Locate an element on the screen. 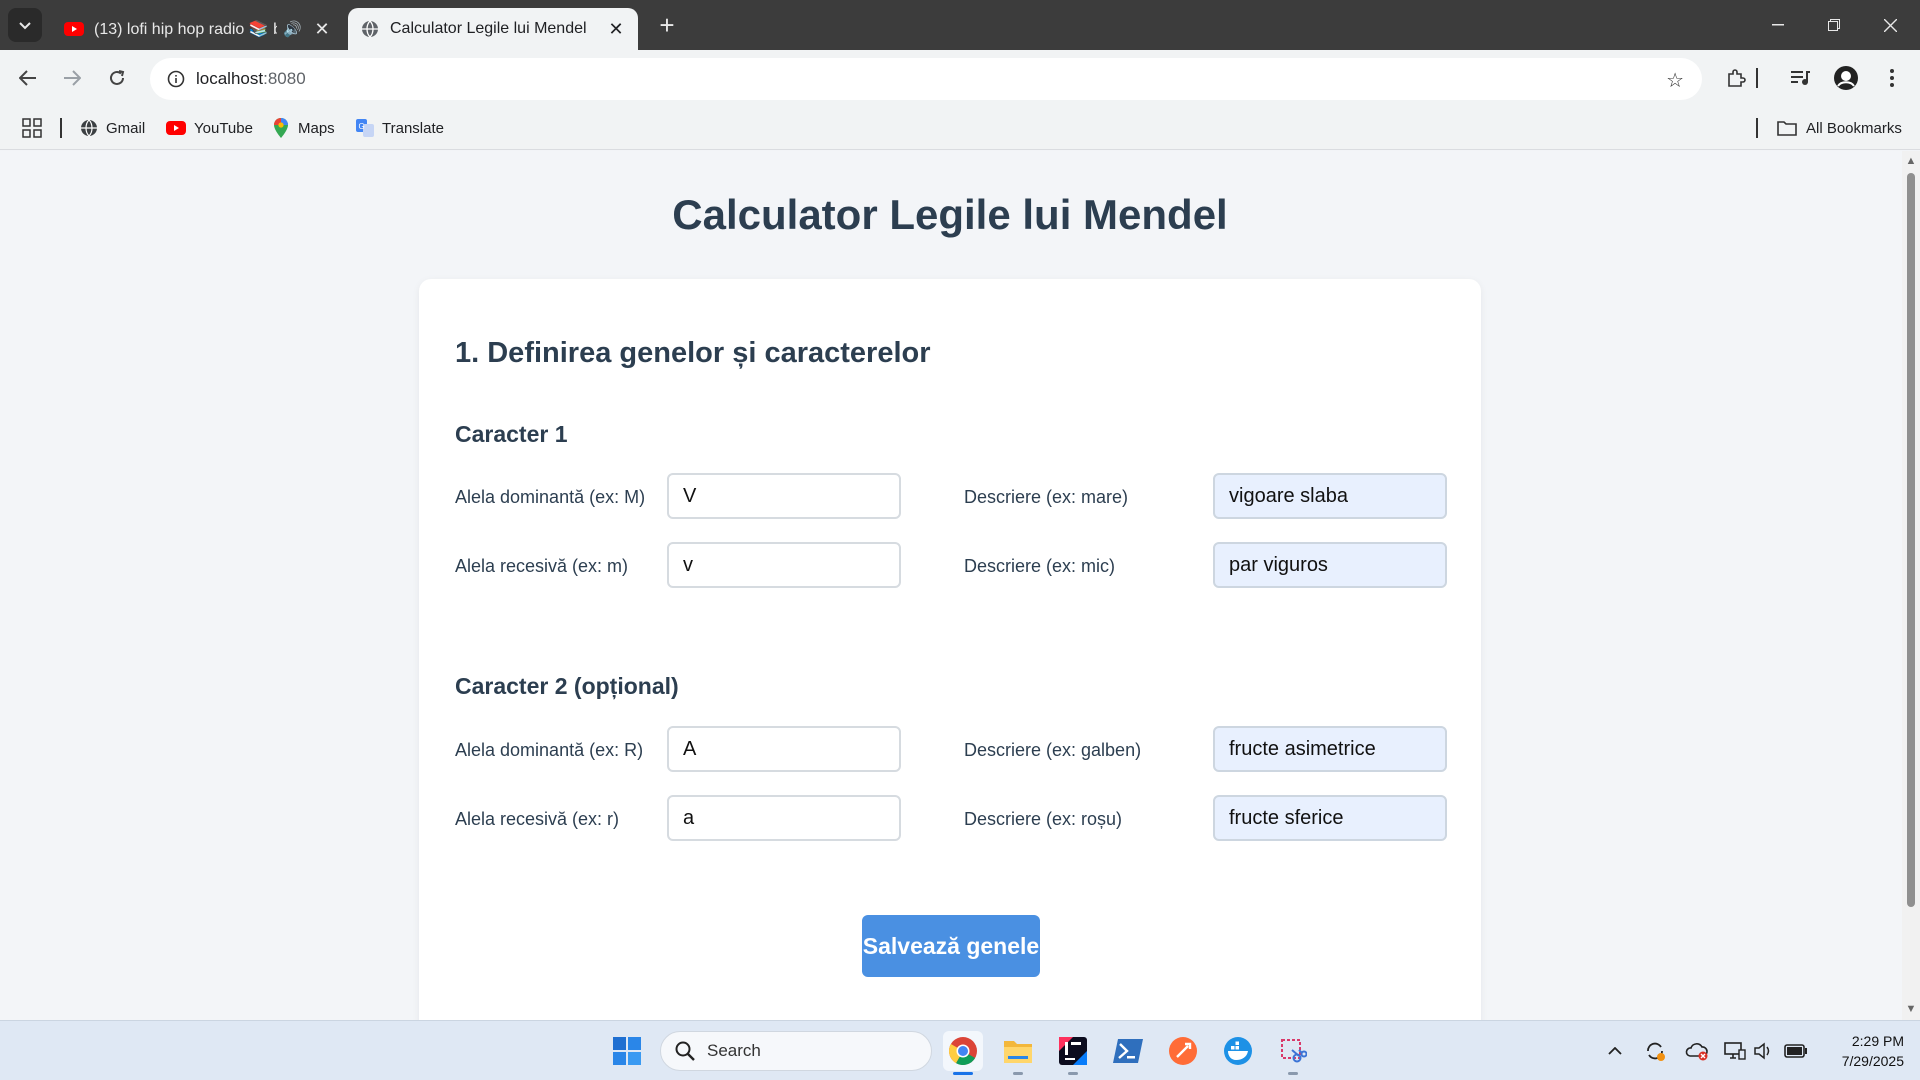  minimize-icon is located at coordinates (1778, 25).